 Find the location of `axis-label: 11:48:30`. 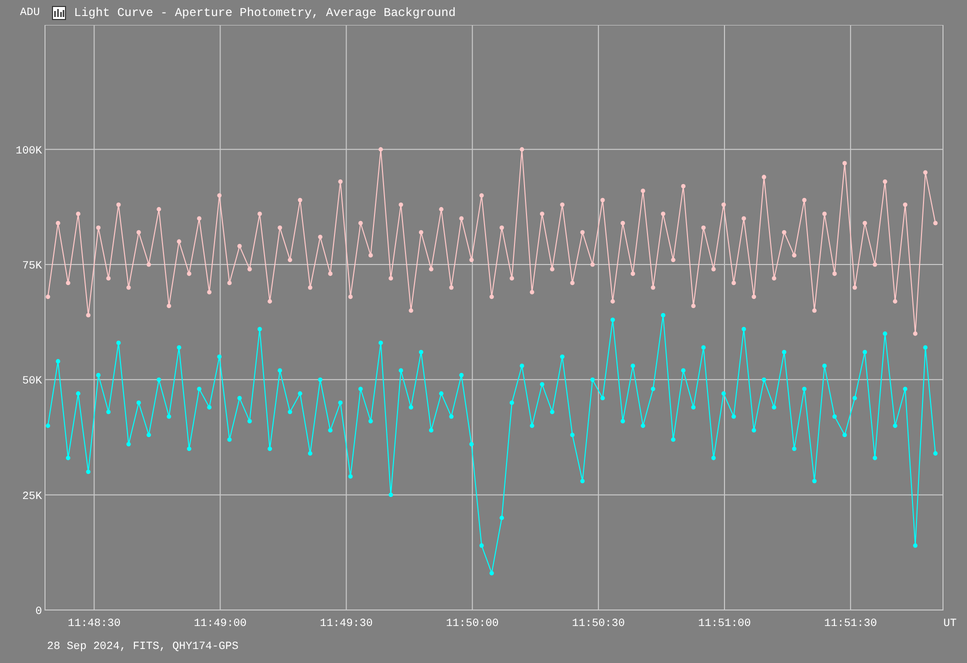

axis-label: 11:48:30 is located at coordinates (94, 624).